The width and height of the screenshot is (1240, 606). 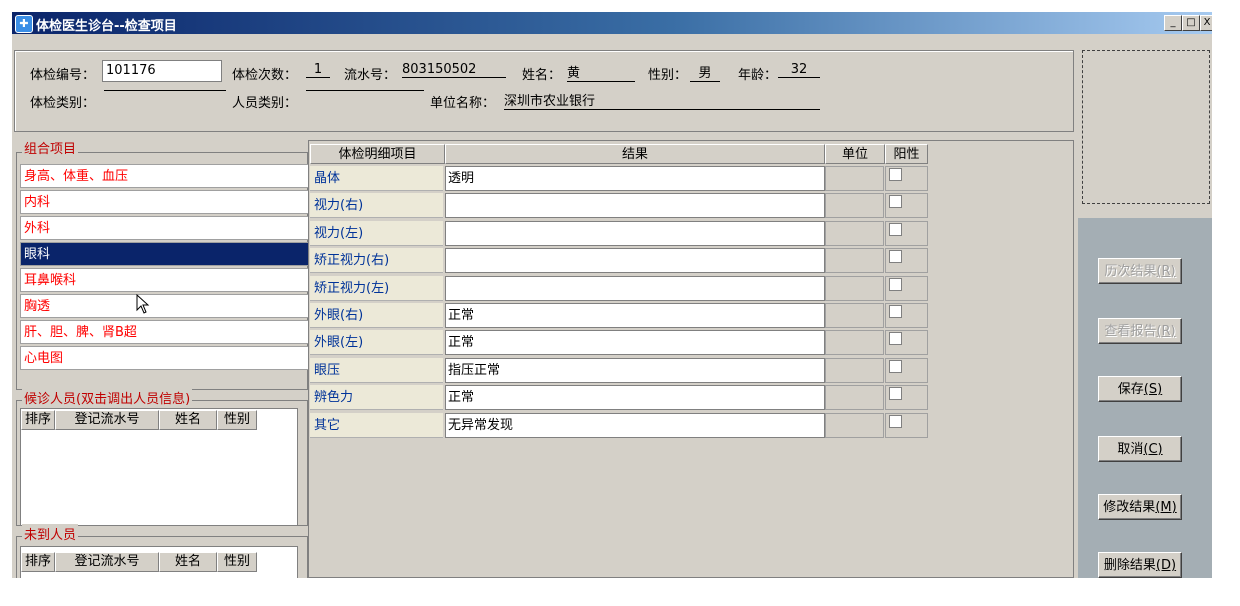 I want to click on name-value: 黄, so click(x=601, y=72).